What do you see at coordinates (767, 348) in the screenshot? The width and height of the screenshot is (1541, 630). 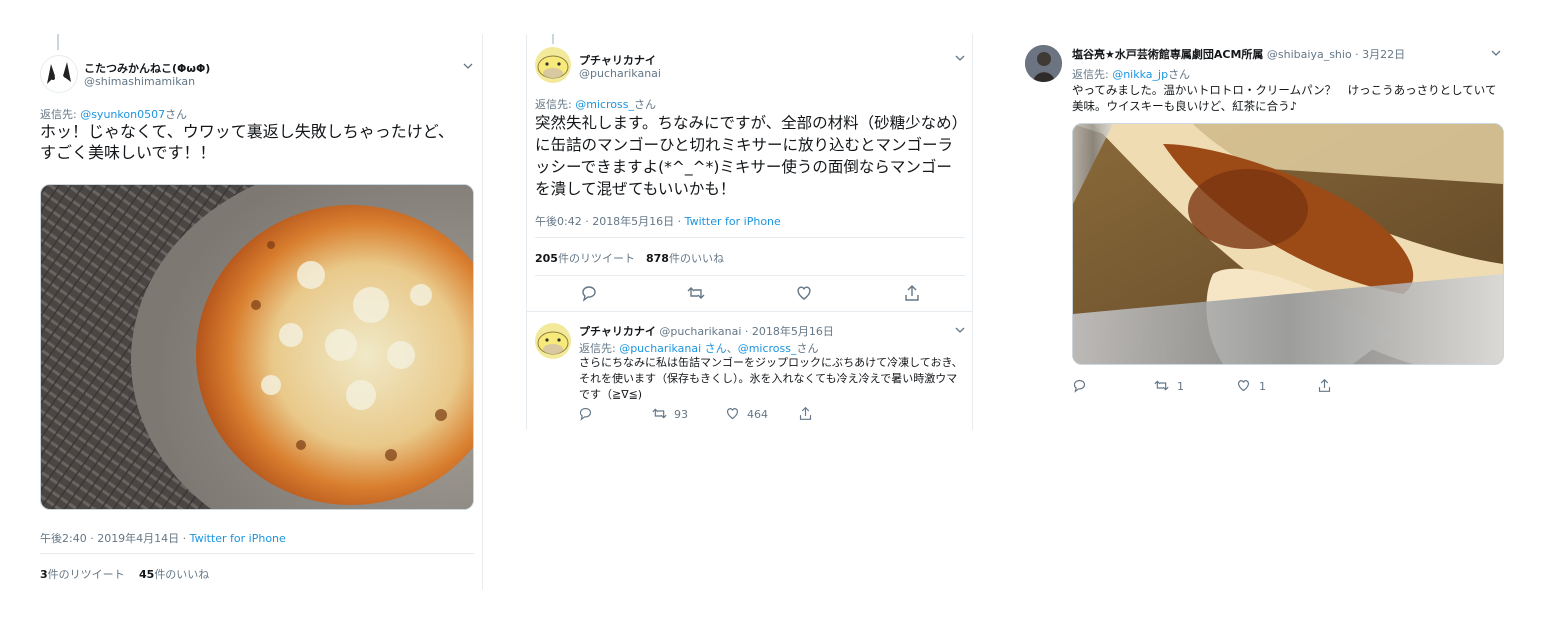 I see `reply-to-link-2: @micross_` at bounding box center [767, 348].